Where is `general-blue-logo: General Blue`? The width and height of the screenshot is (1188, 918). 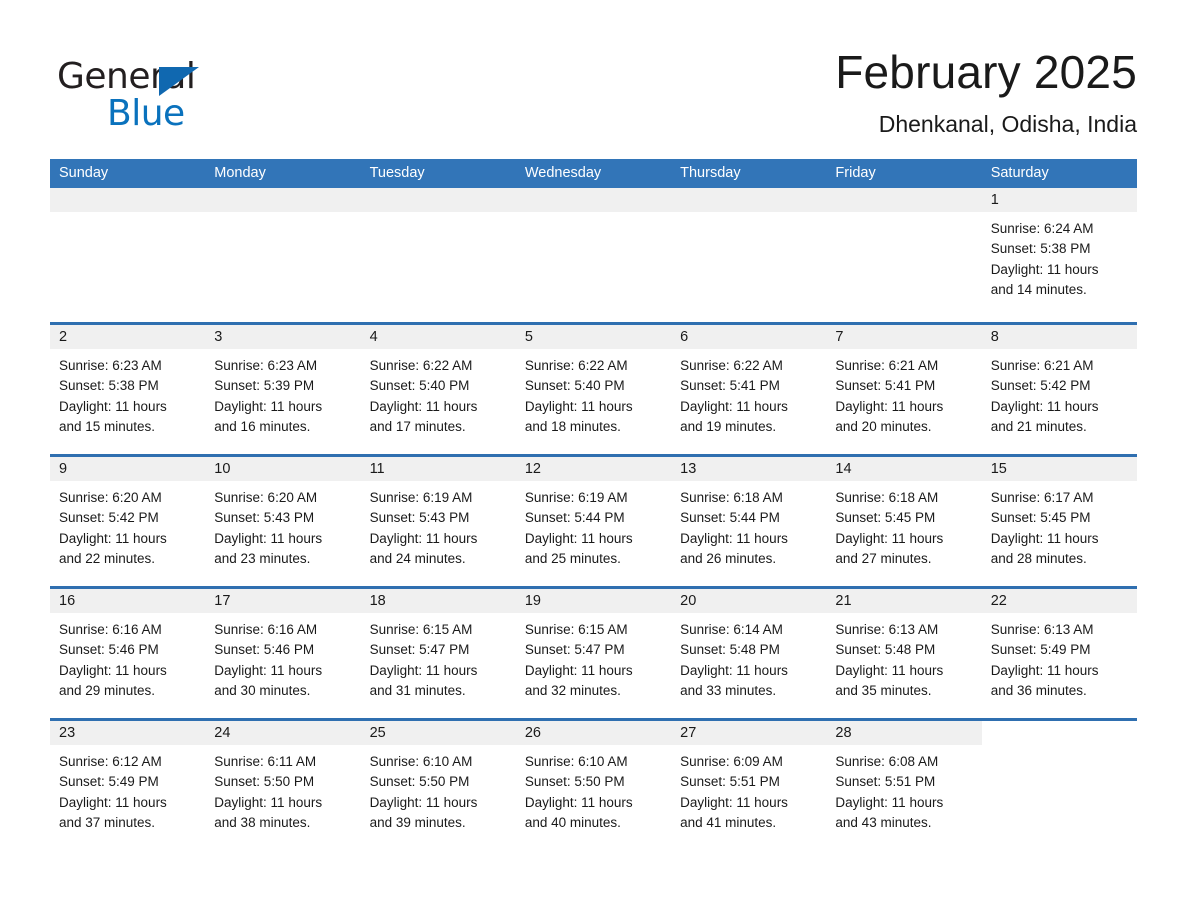 general-blue-logo: General Blue is located at coordinates (187, 99).